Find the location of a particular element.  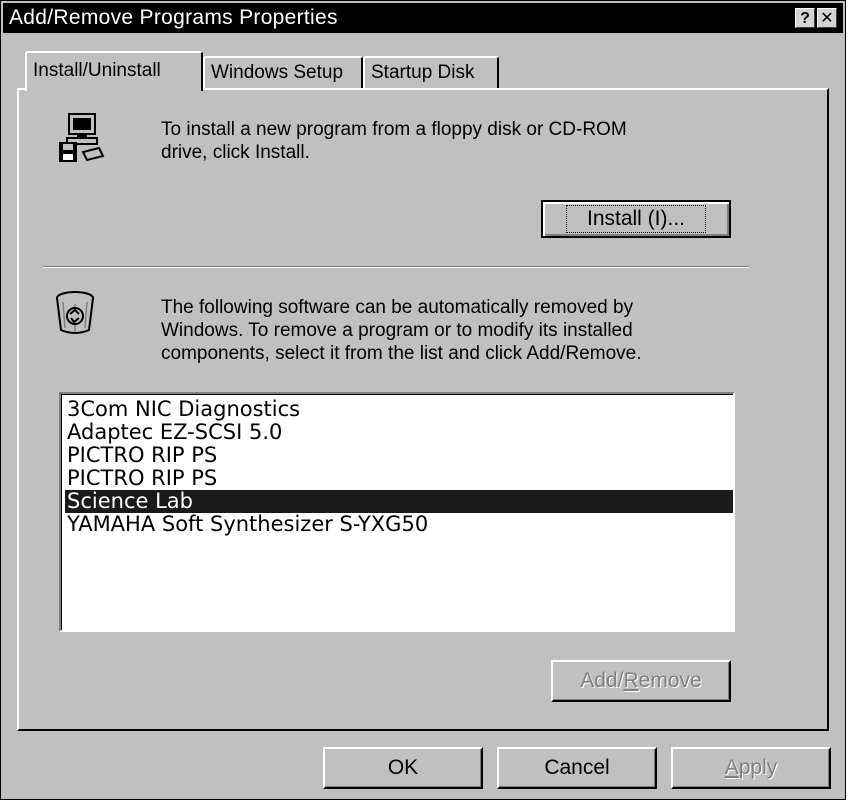

apply-button: Apply is located at coordinates (751, 768).